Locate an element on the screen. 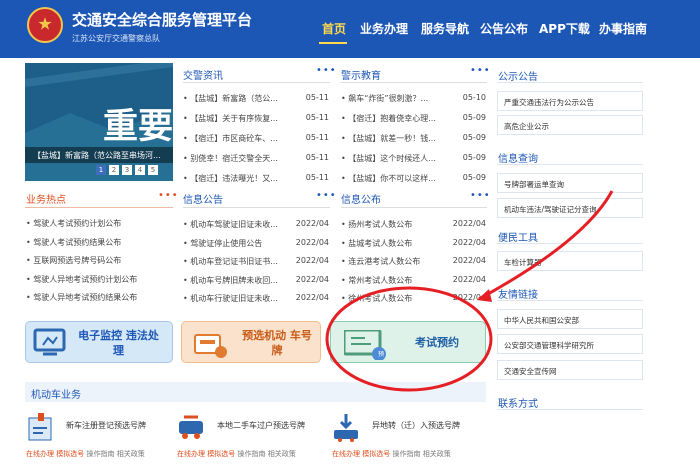  info-notice-title: 信息公告 is located at coordinates (203, 198).